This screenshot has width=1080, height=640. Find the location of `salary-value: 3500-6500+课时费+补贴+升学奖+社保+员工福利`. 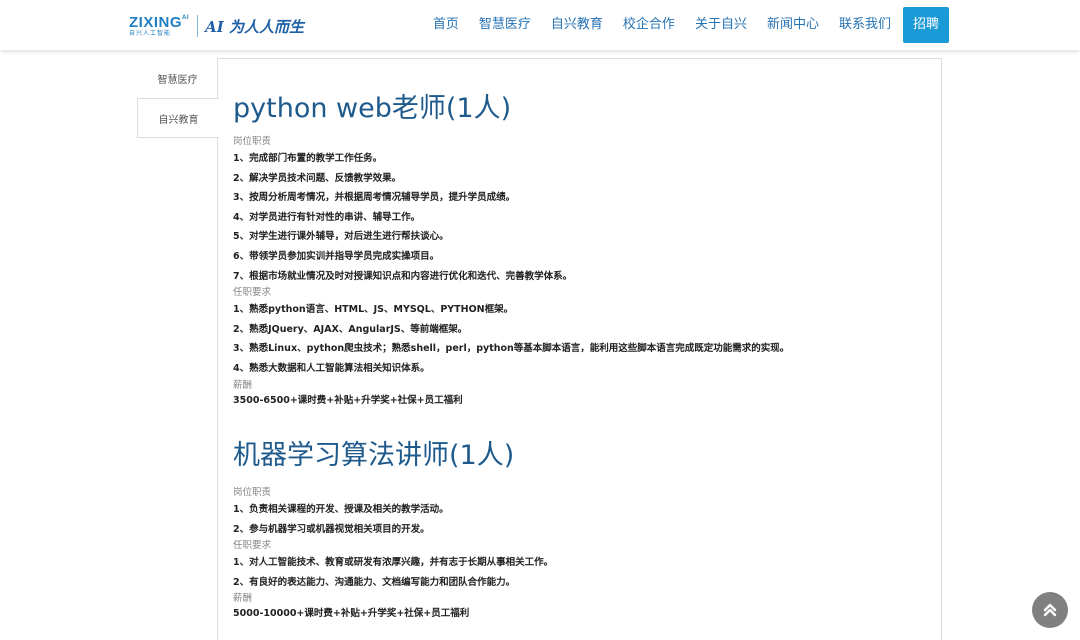

salary-value: 3500-6500+课时费+补贴+升学奖+社保+员工福利 is located at coordinates (348, 400).